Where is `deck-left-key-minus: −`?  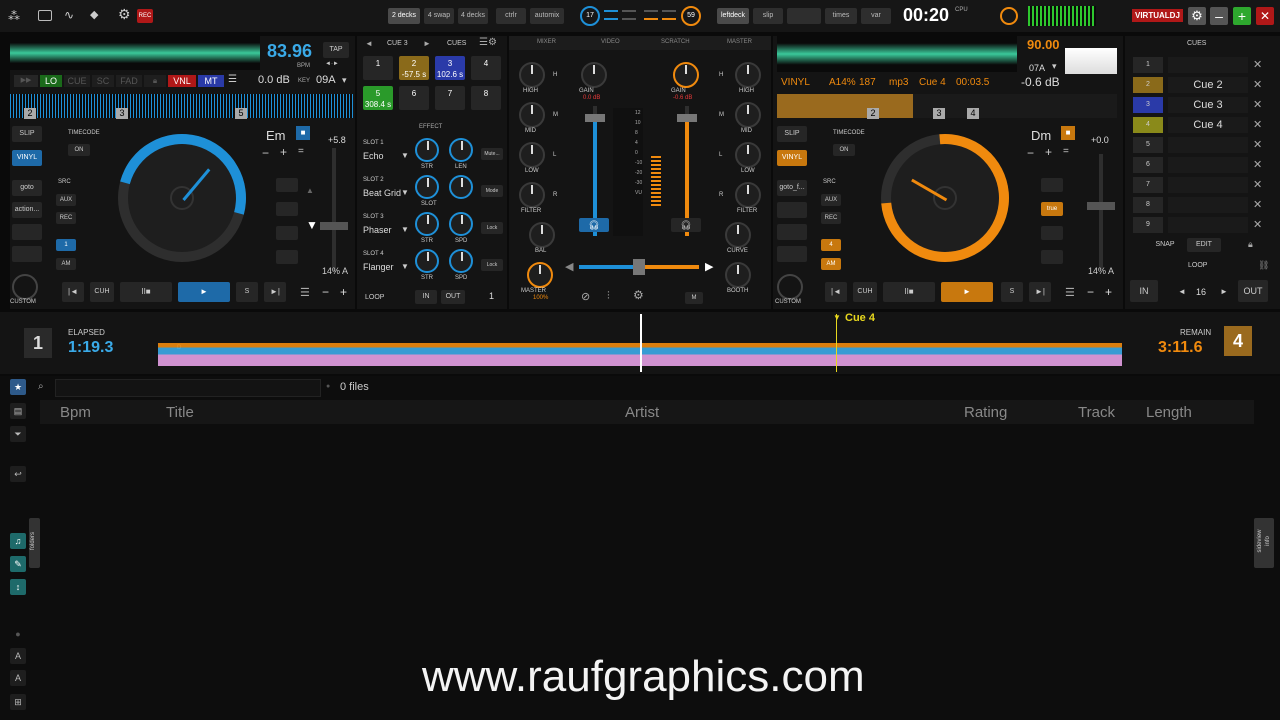 deck-left-key-minus: − is located at coordinates (265, 153).